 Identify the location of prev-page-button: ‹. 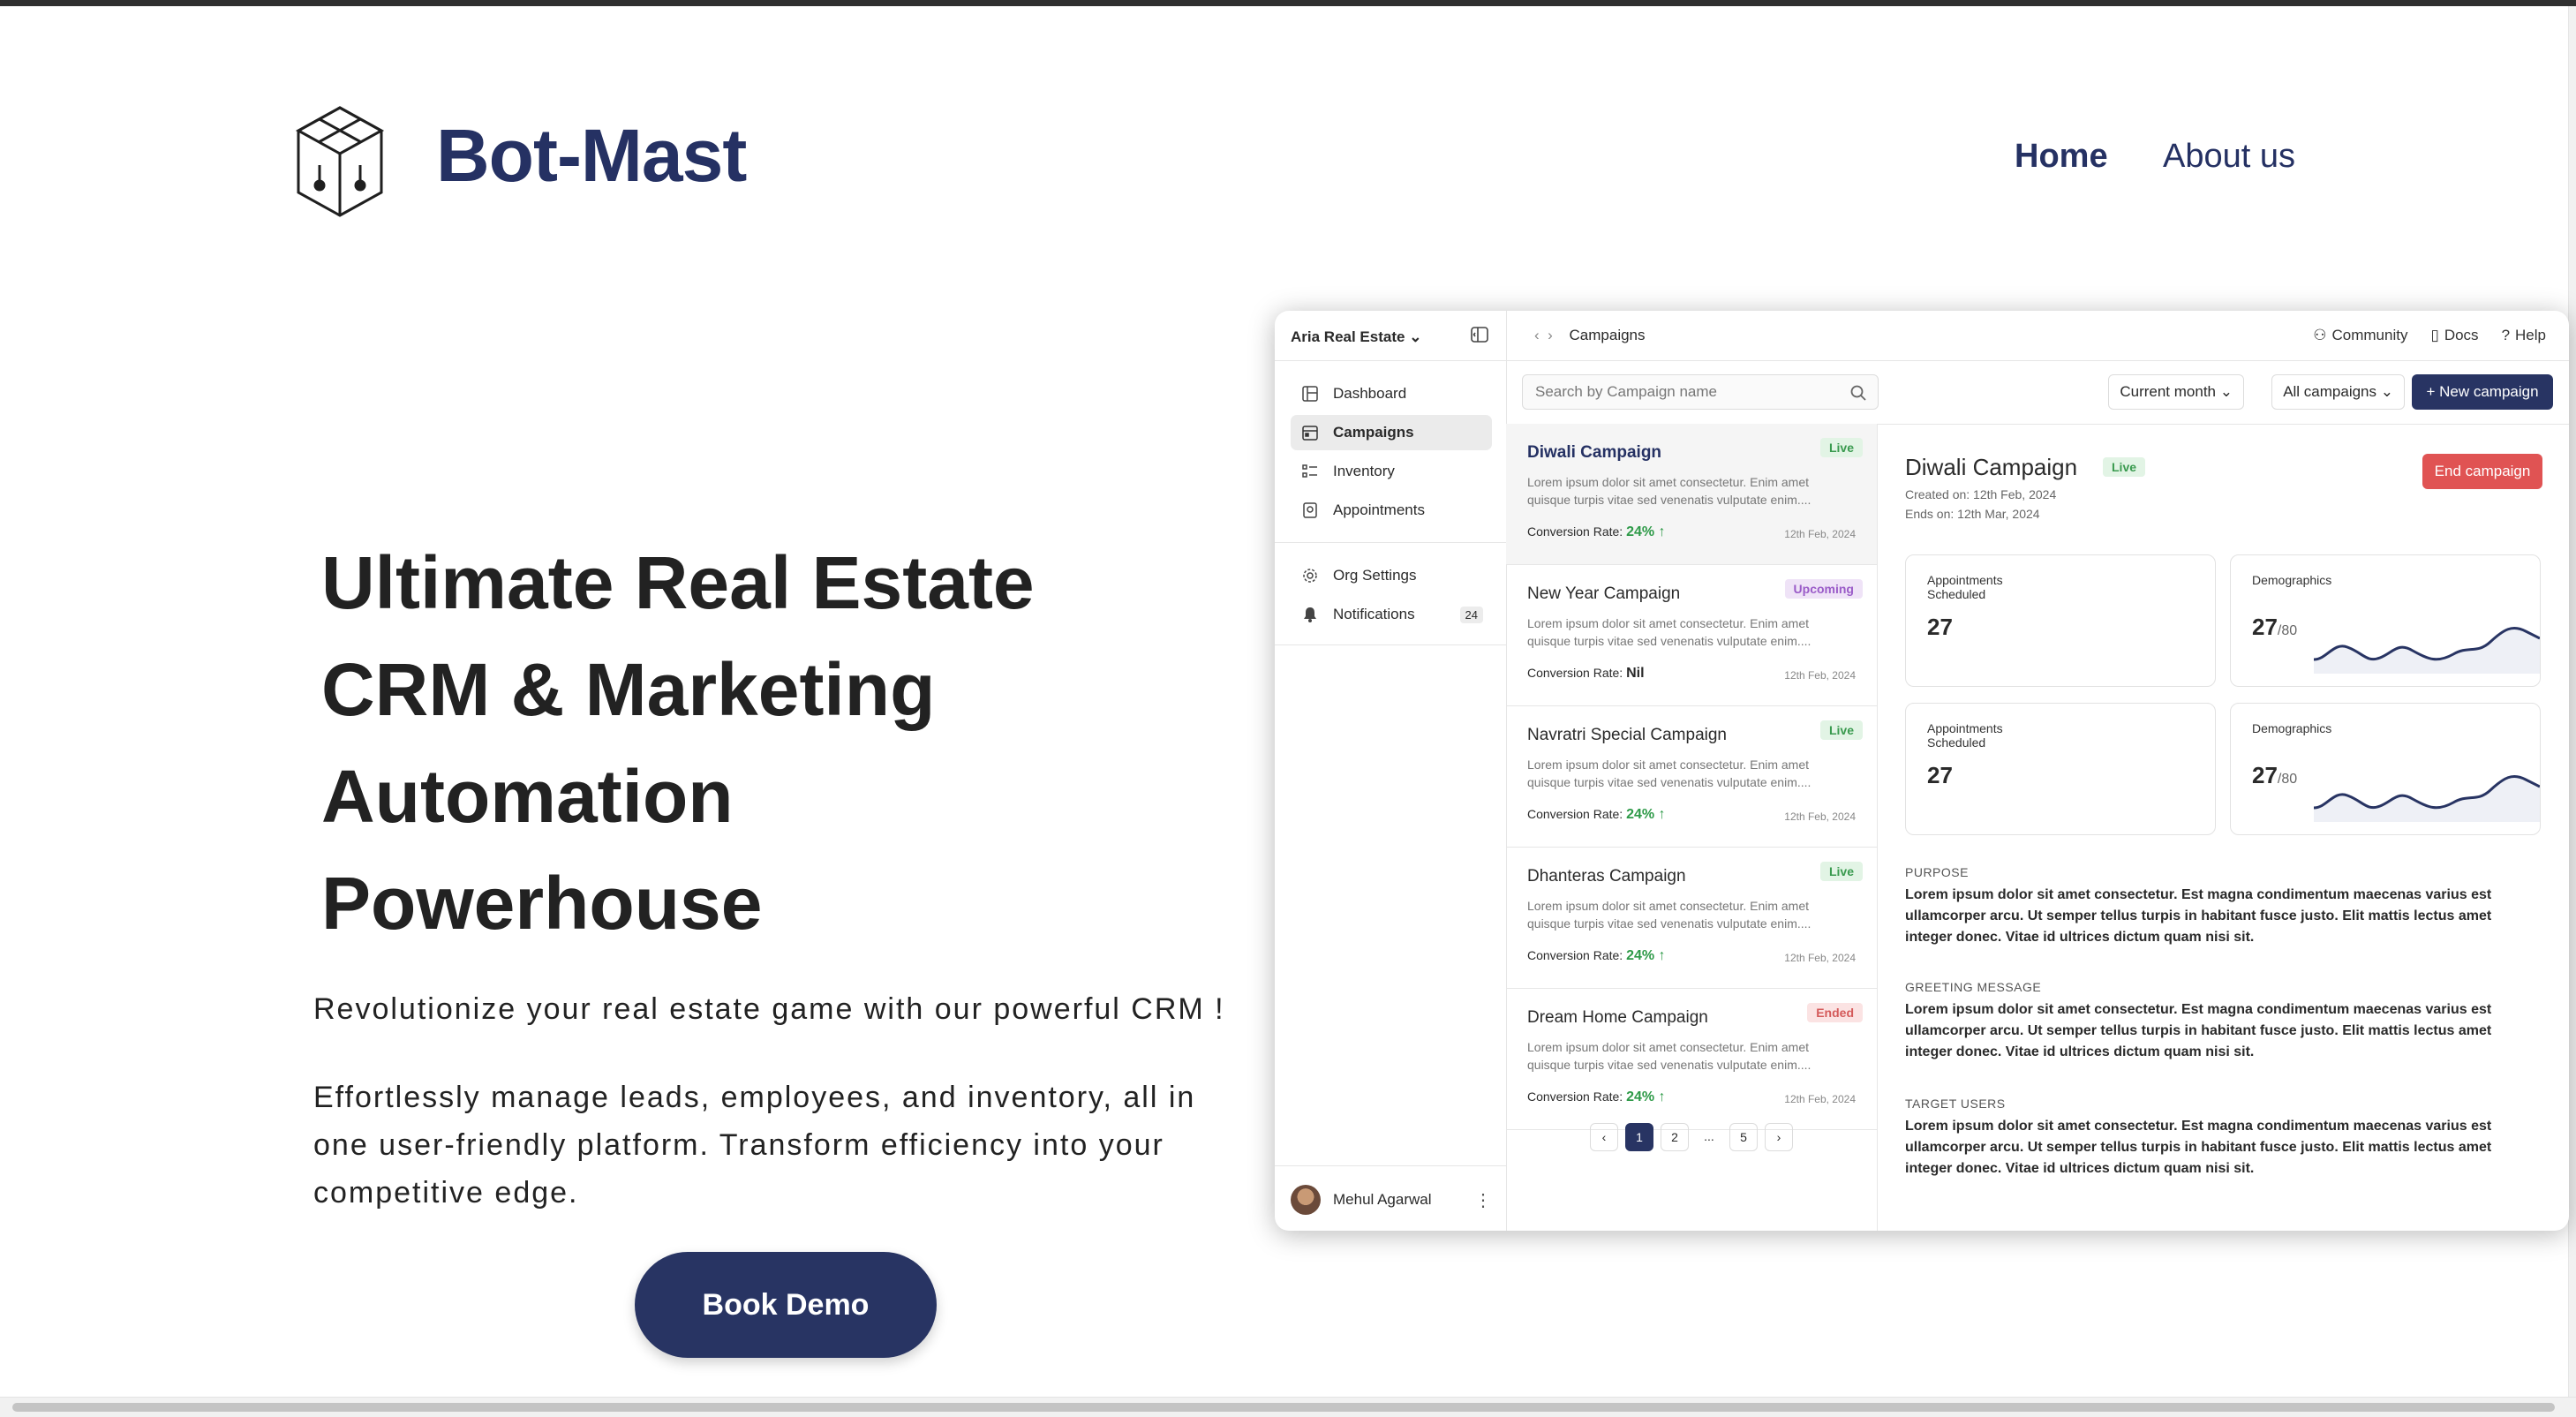
(1604, 1137).